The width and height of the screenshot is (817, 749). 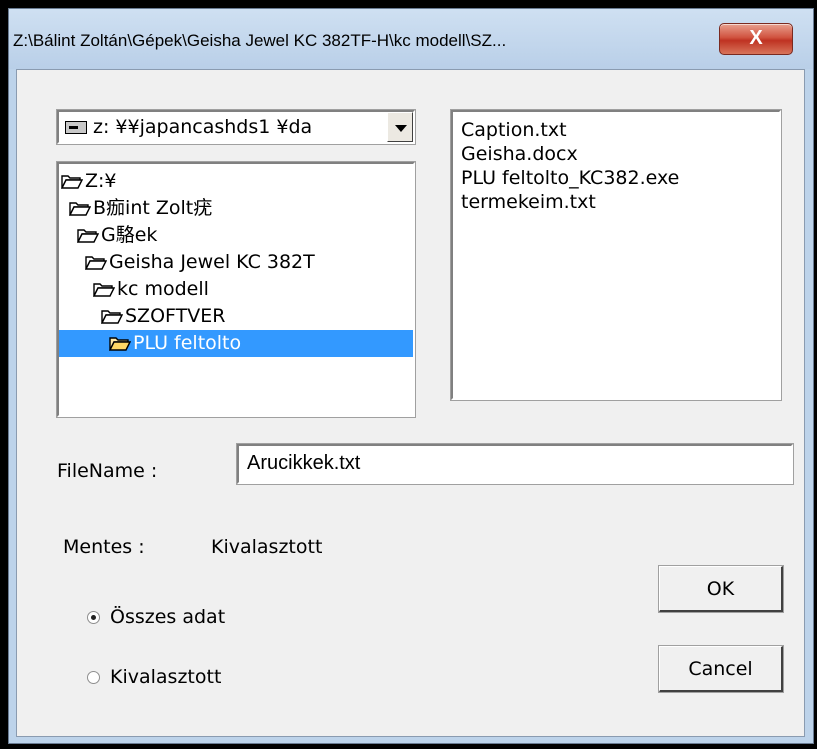 I want to click on folder-item: G駱ek, so click(x=236, y=235).